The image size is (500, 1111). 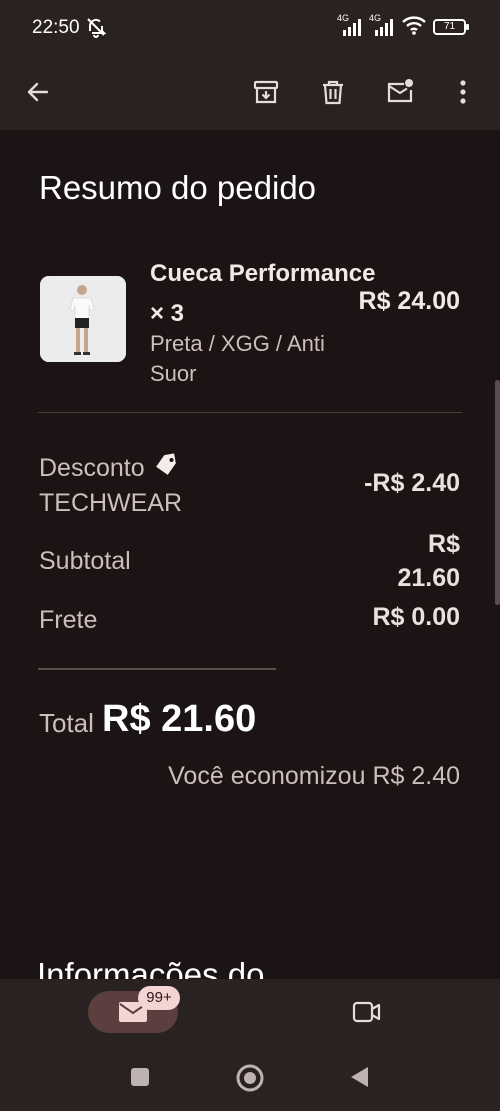 I want to click on product-photo, so click(x=83, y=319).